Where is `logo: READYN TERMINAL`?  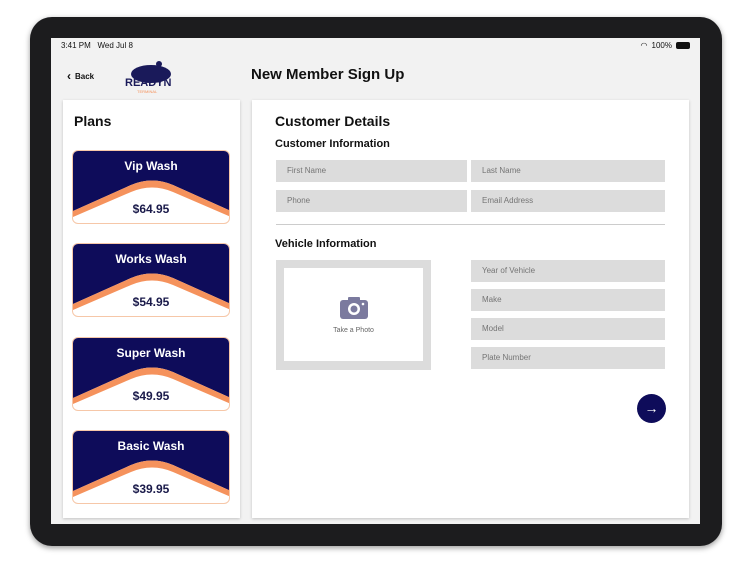 logo: READYN TERMINAL is located at coordinates (151, 77).